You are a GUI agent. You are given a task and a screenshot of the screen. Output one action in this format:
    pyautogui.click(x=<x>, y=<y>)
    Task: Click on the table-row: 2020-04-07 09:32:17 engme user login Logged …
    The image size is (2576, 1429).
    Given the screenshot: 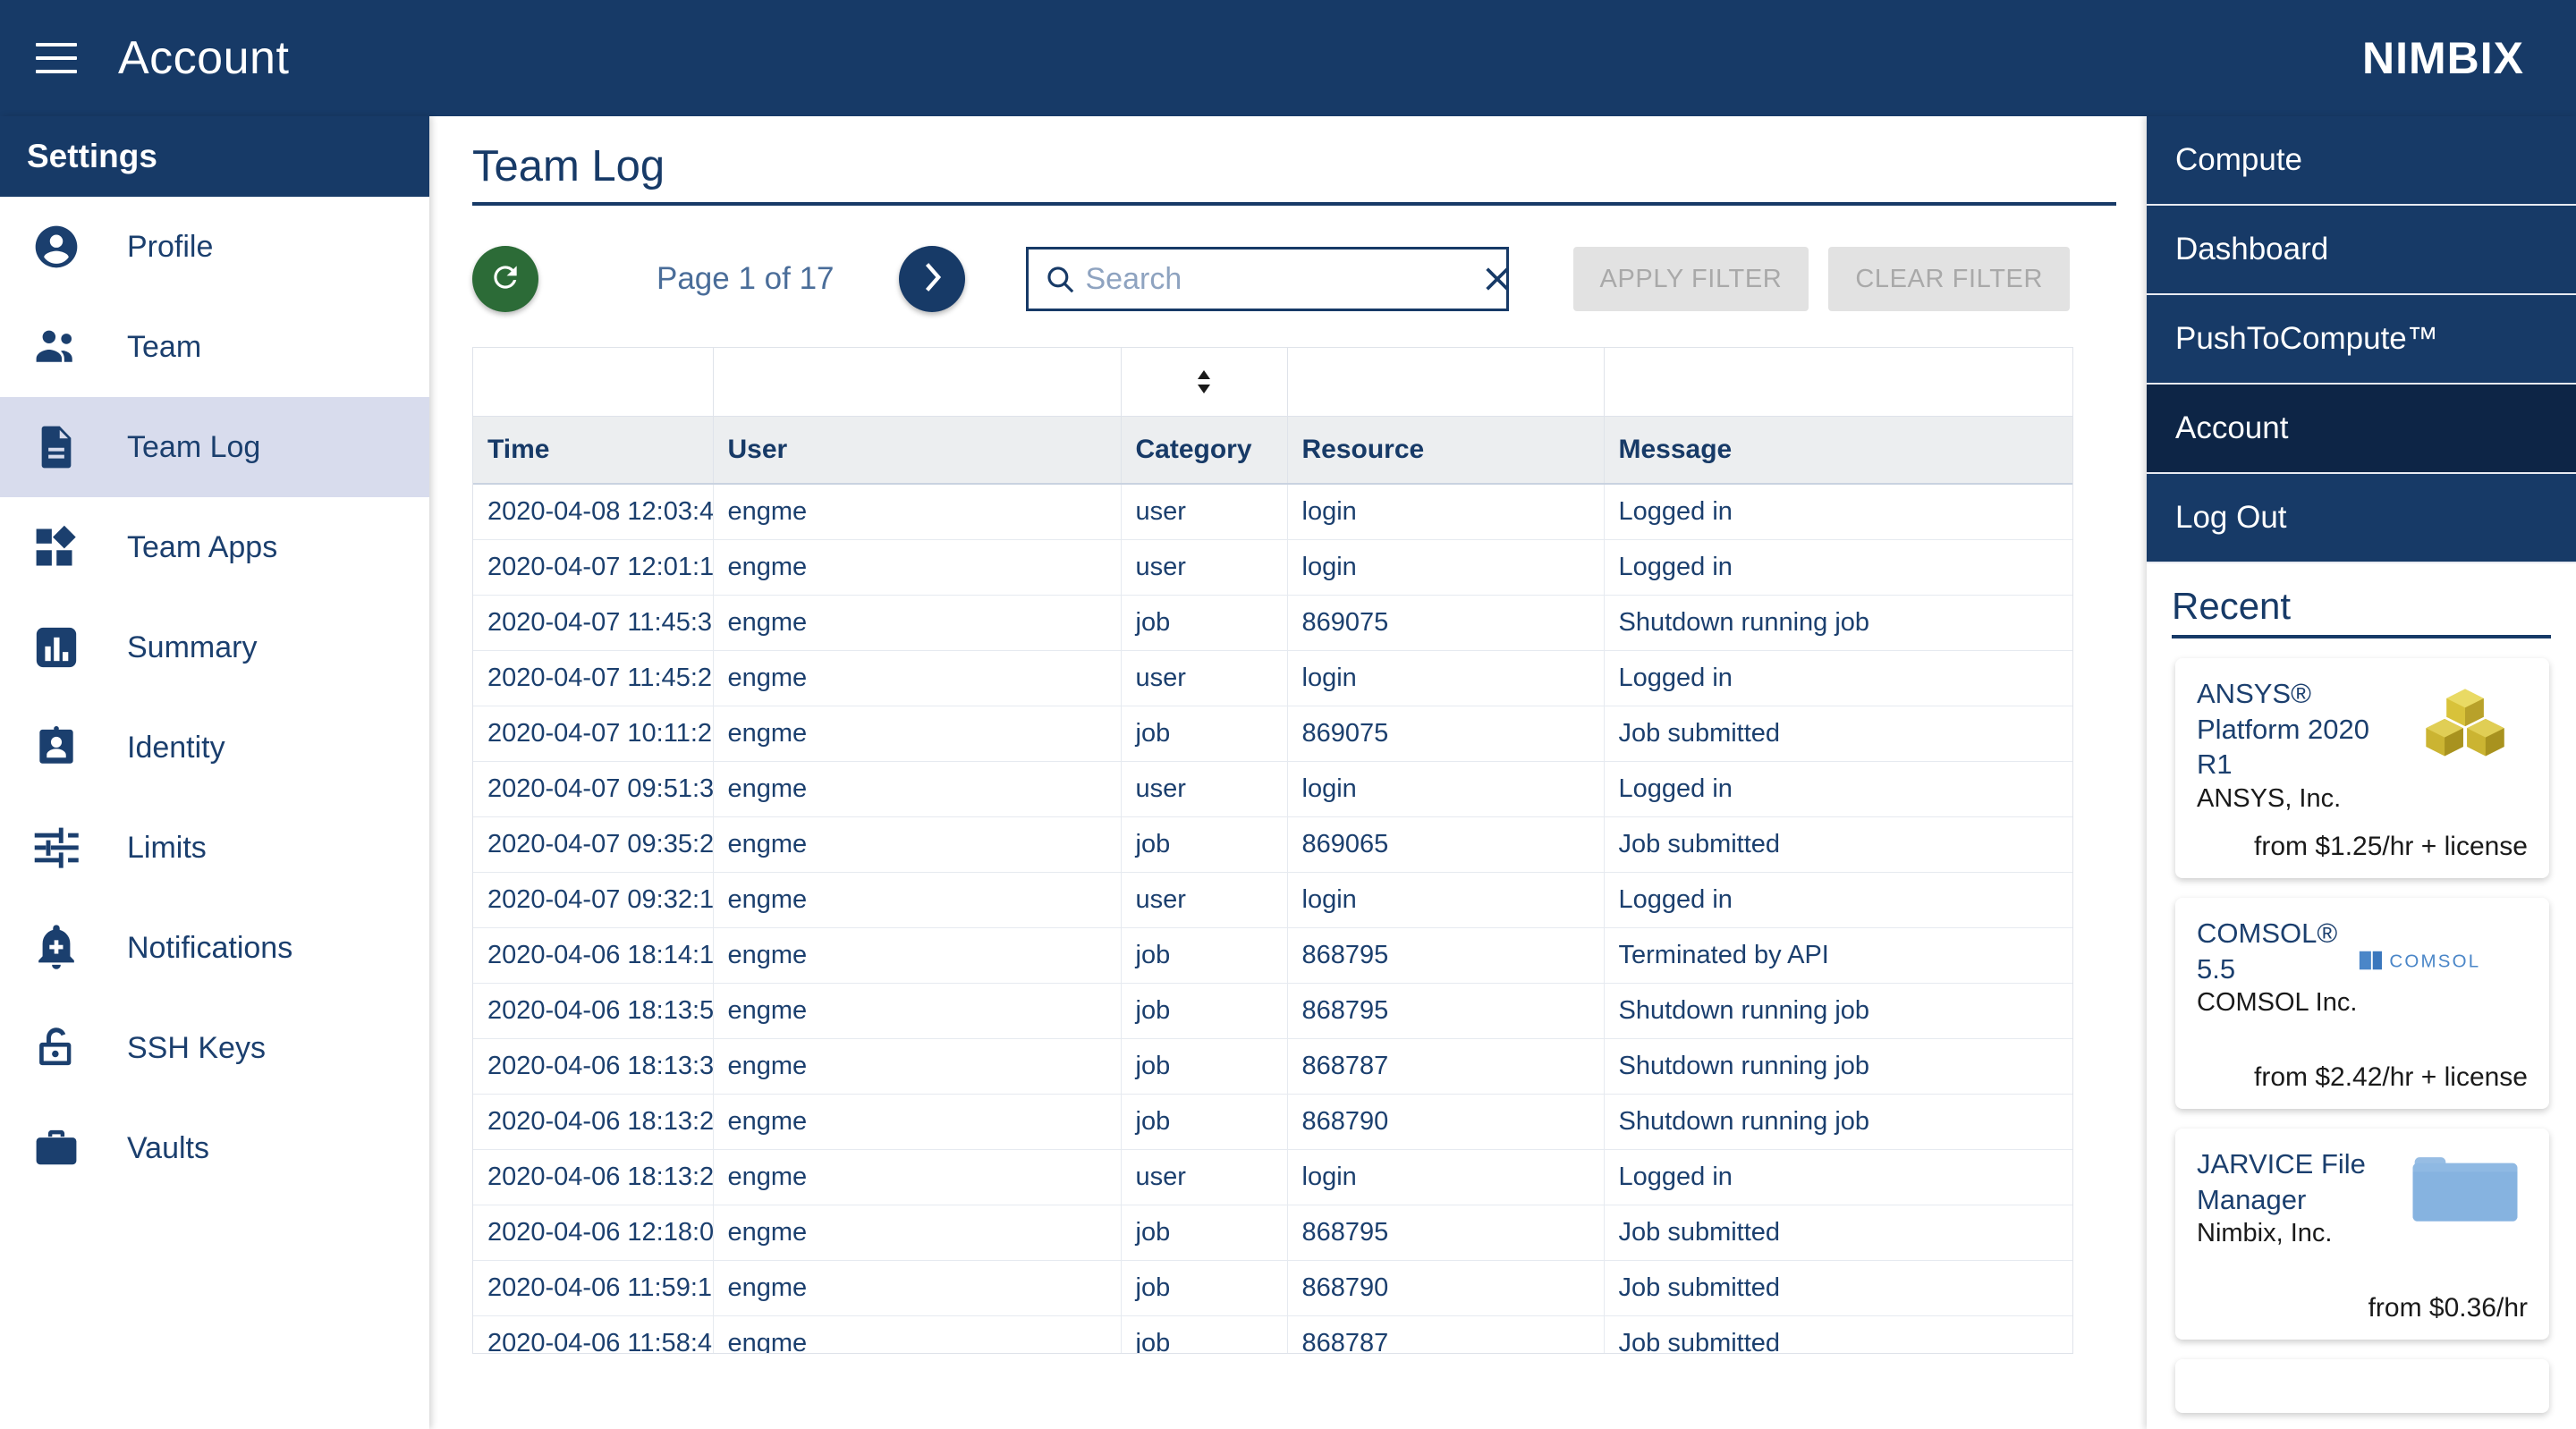 What is the action you would take?
    pyautogui.click(x=1272, y=900)
    